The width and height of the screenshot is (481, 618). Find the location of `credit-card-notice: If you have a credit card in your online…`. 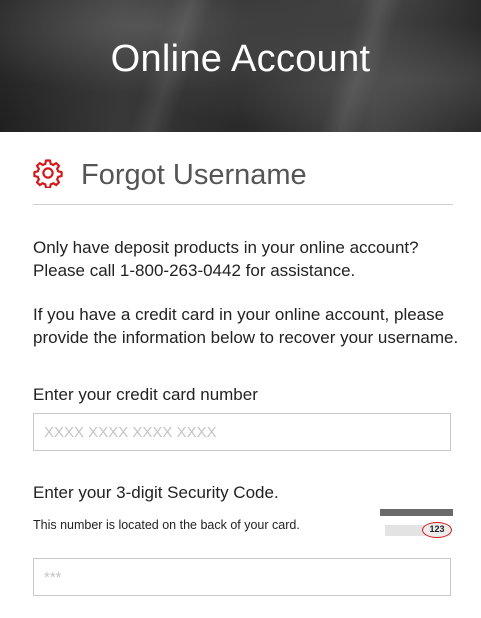

credit-card-notice: If you have a credit card in your online… is located at coordinates (246, 326).